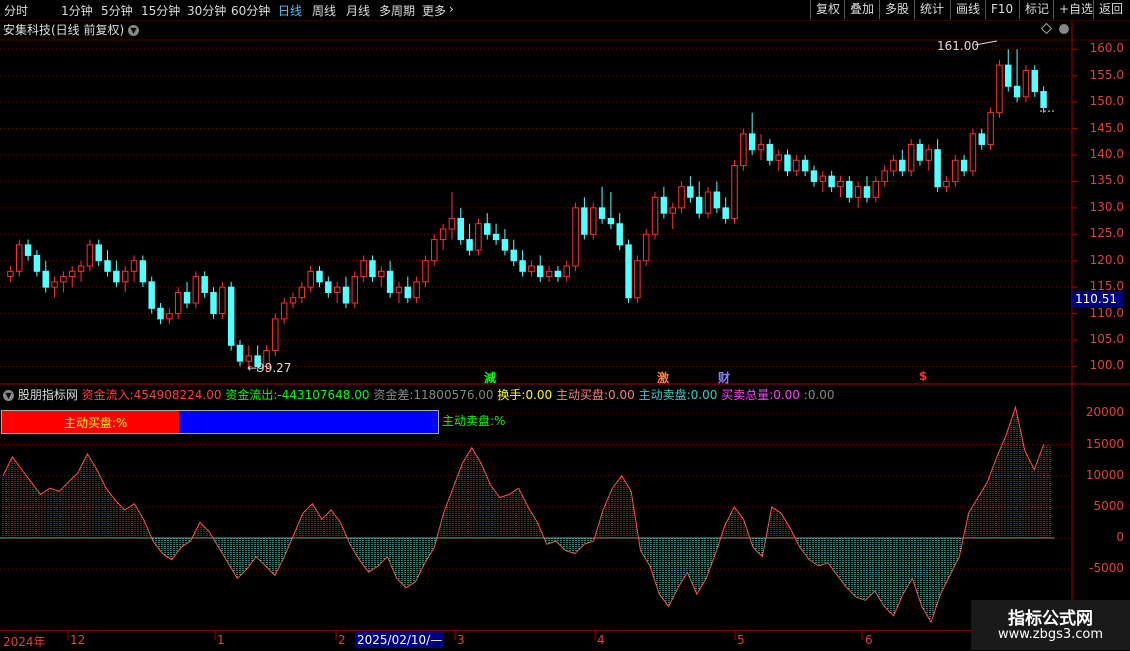 The width and height of the screenshot is (1130, 651). I want to click on sell-label: 主动卖盘:, so click(664, 395).